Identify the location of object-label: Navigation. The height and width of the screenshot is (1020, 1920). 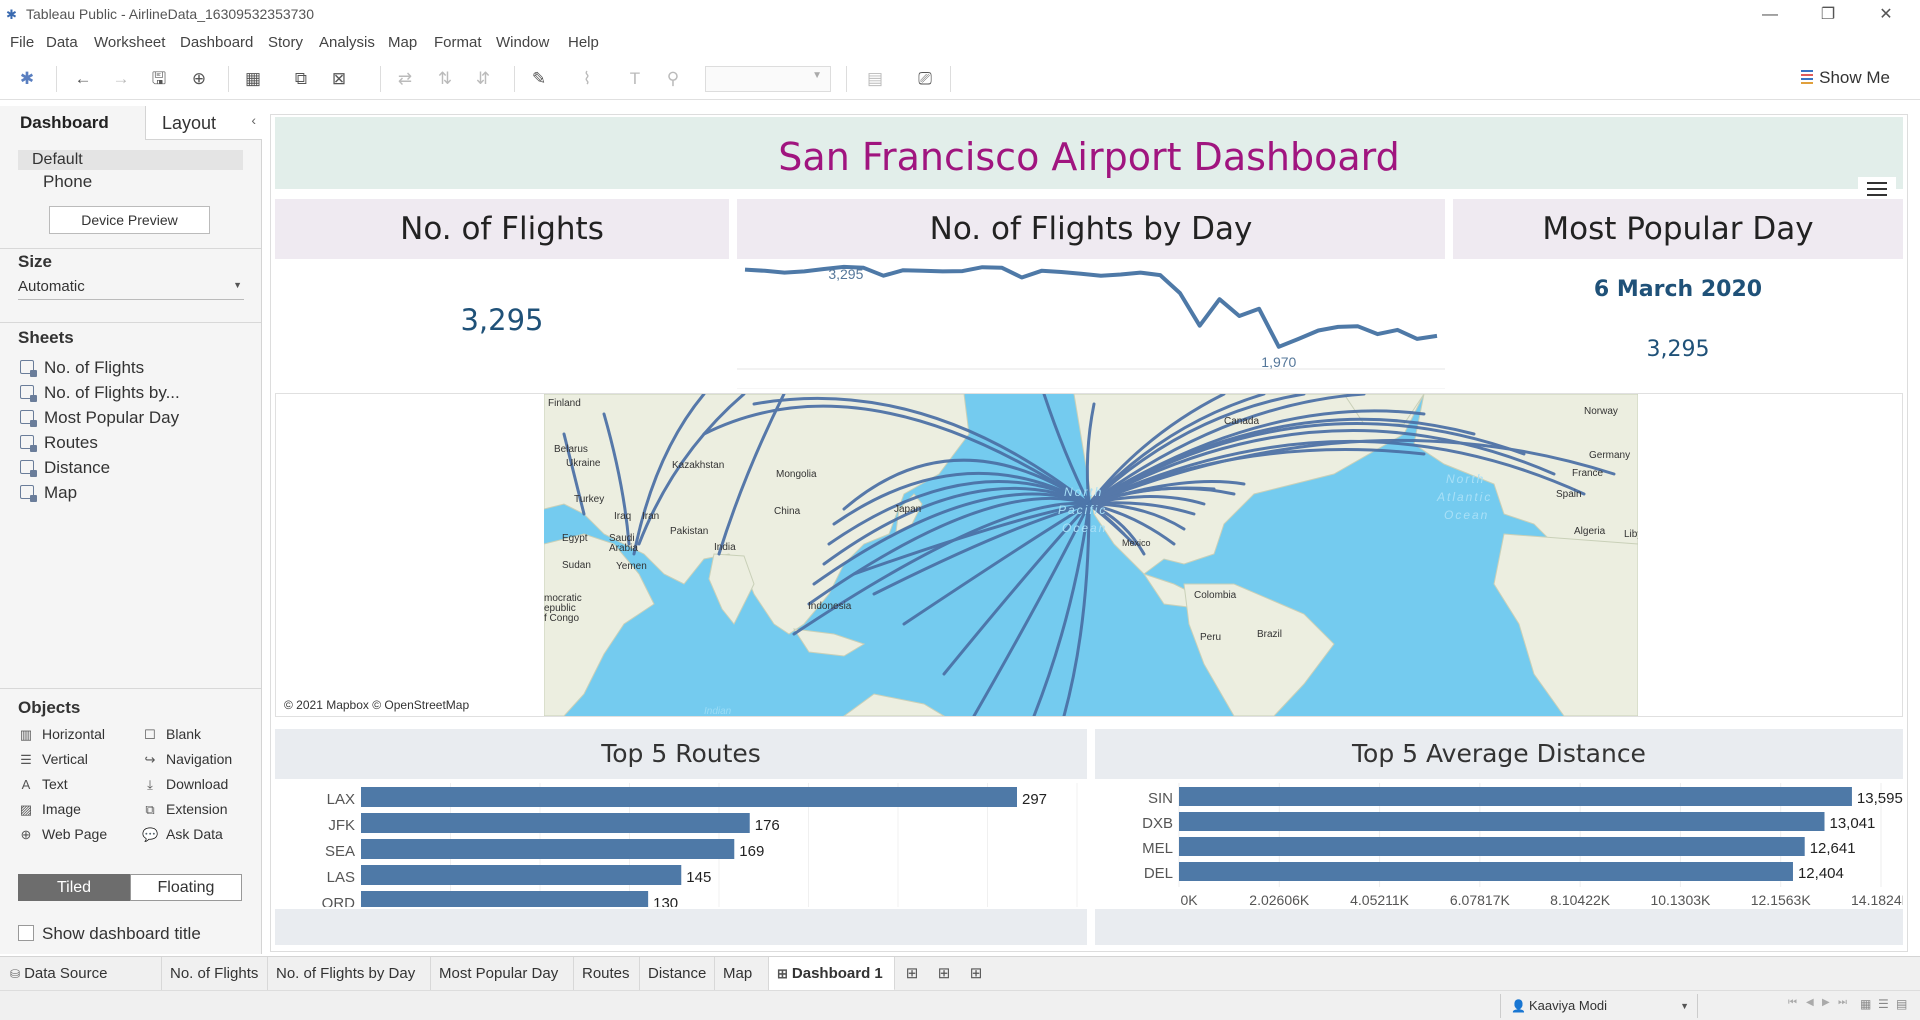
(199, 759).